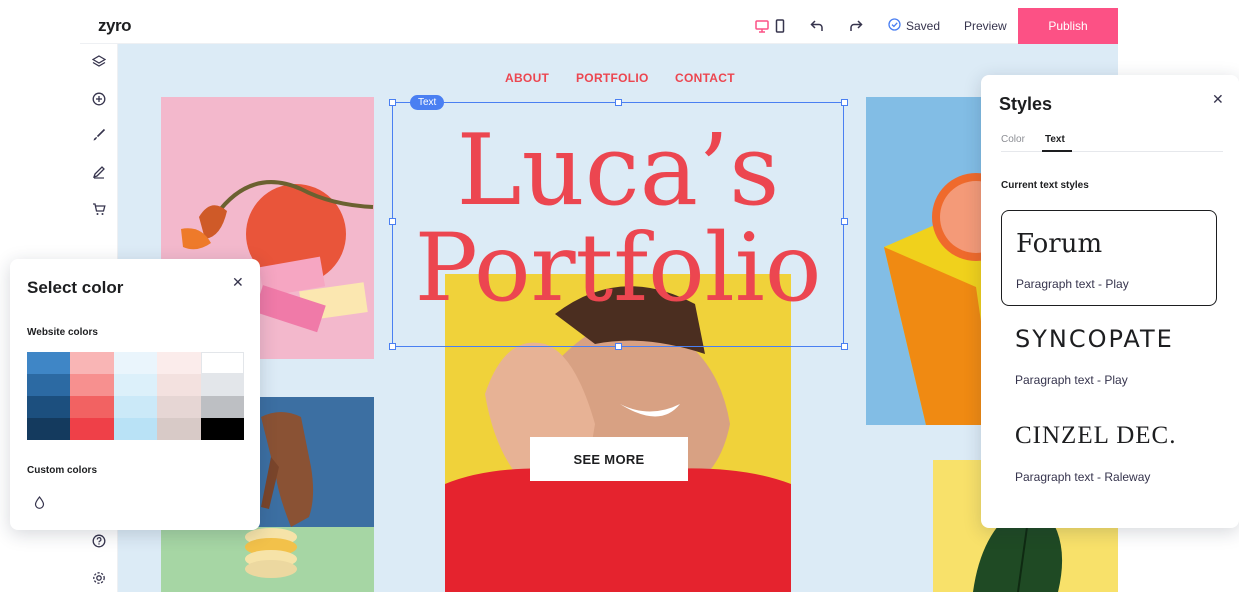 The height and width of the screenshot is (592, 1239). What do you see at coordinates (99, 209) in the screenshot?
I see `cart-icon` at bounding box center [99, 209].